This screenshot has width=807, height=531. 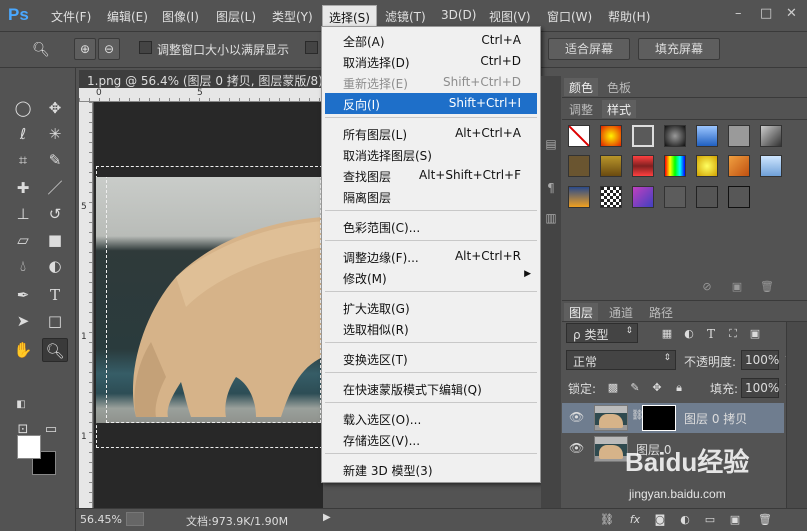 What do you see at coordinates (458, 15) in the screenshot?
I see `menu-3d: 3D(D)` at bounding box center [458, 15].